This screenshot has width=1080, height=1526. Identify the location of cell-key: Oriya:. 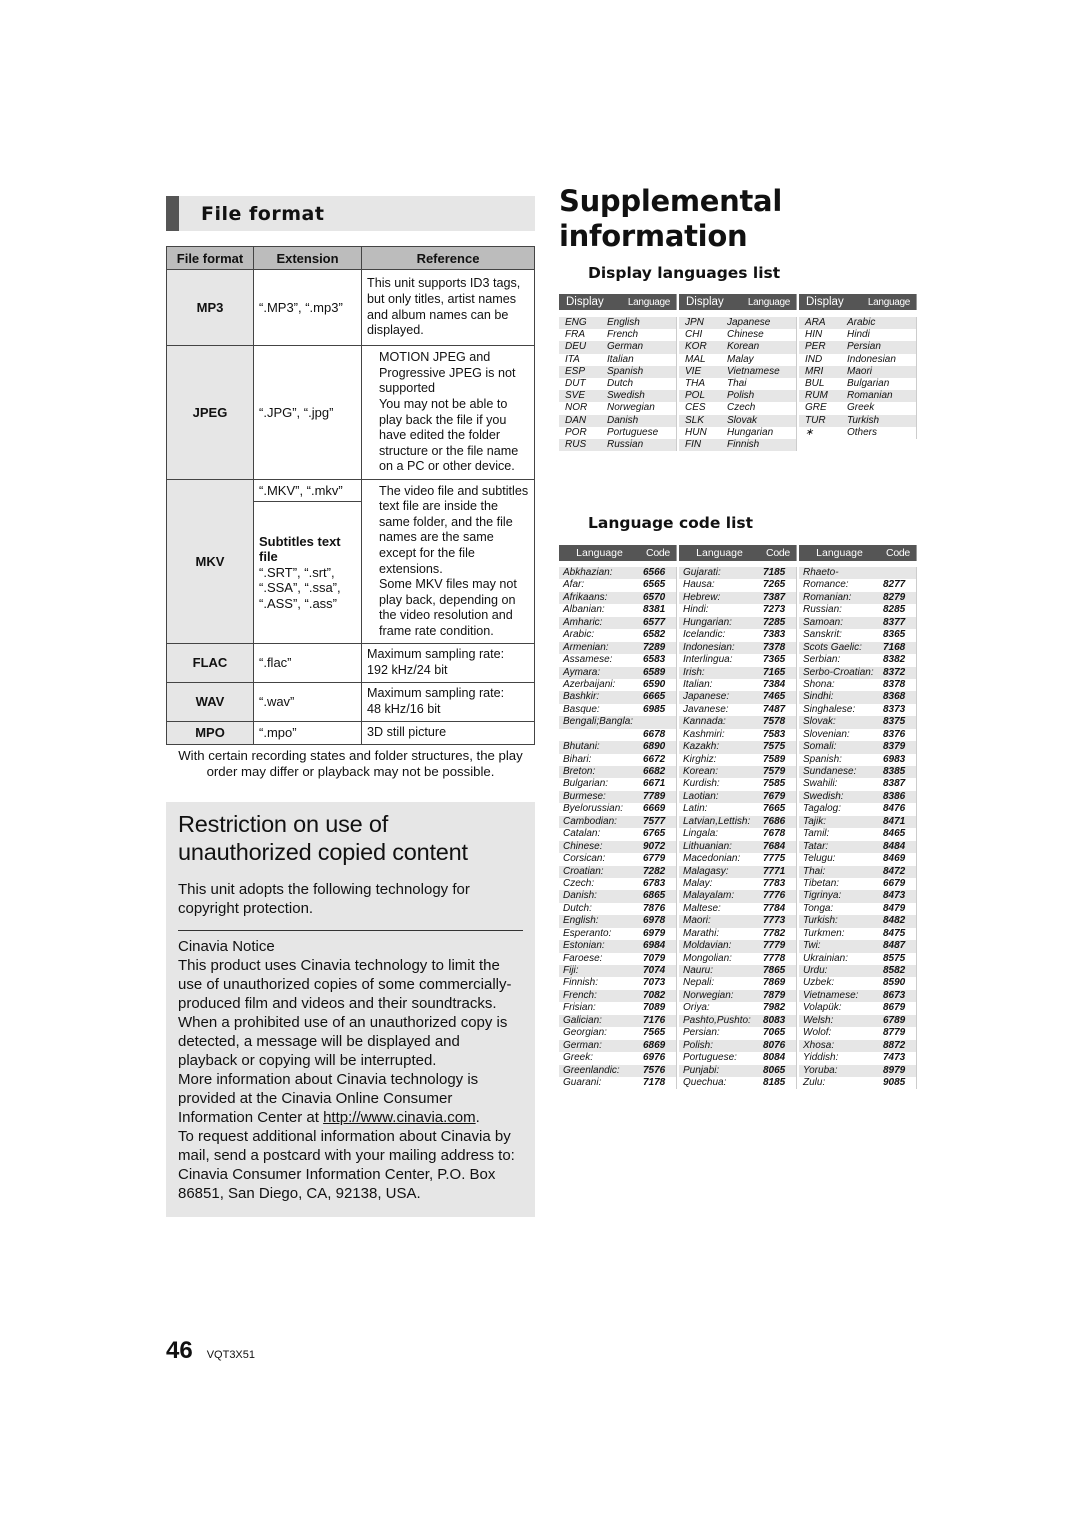
(696, 1008).